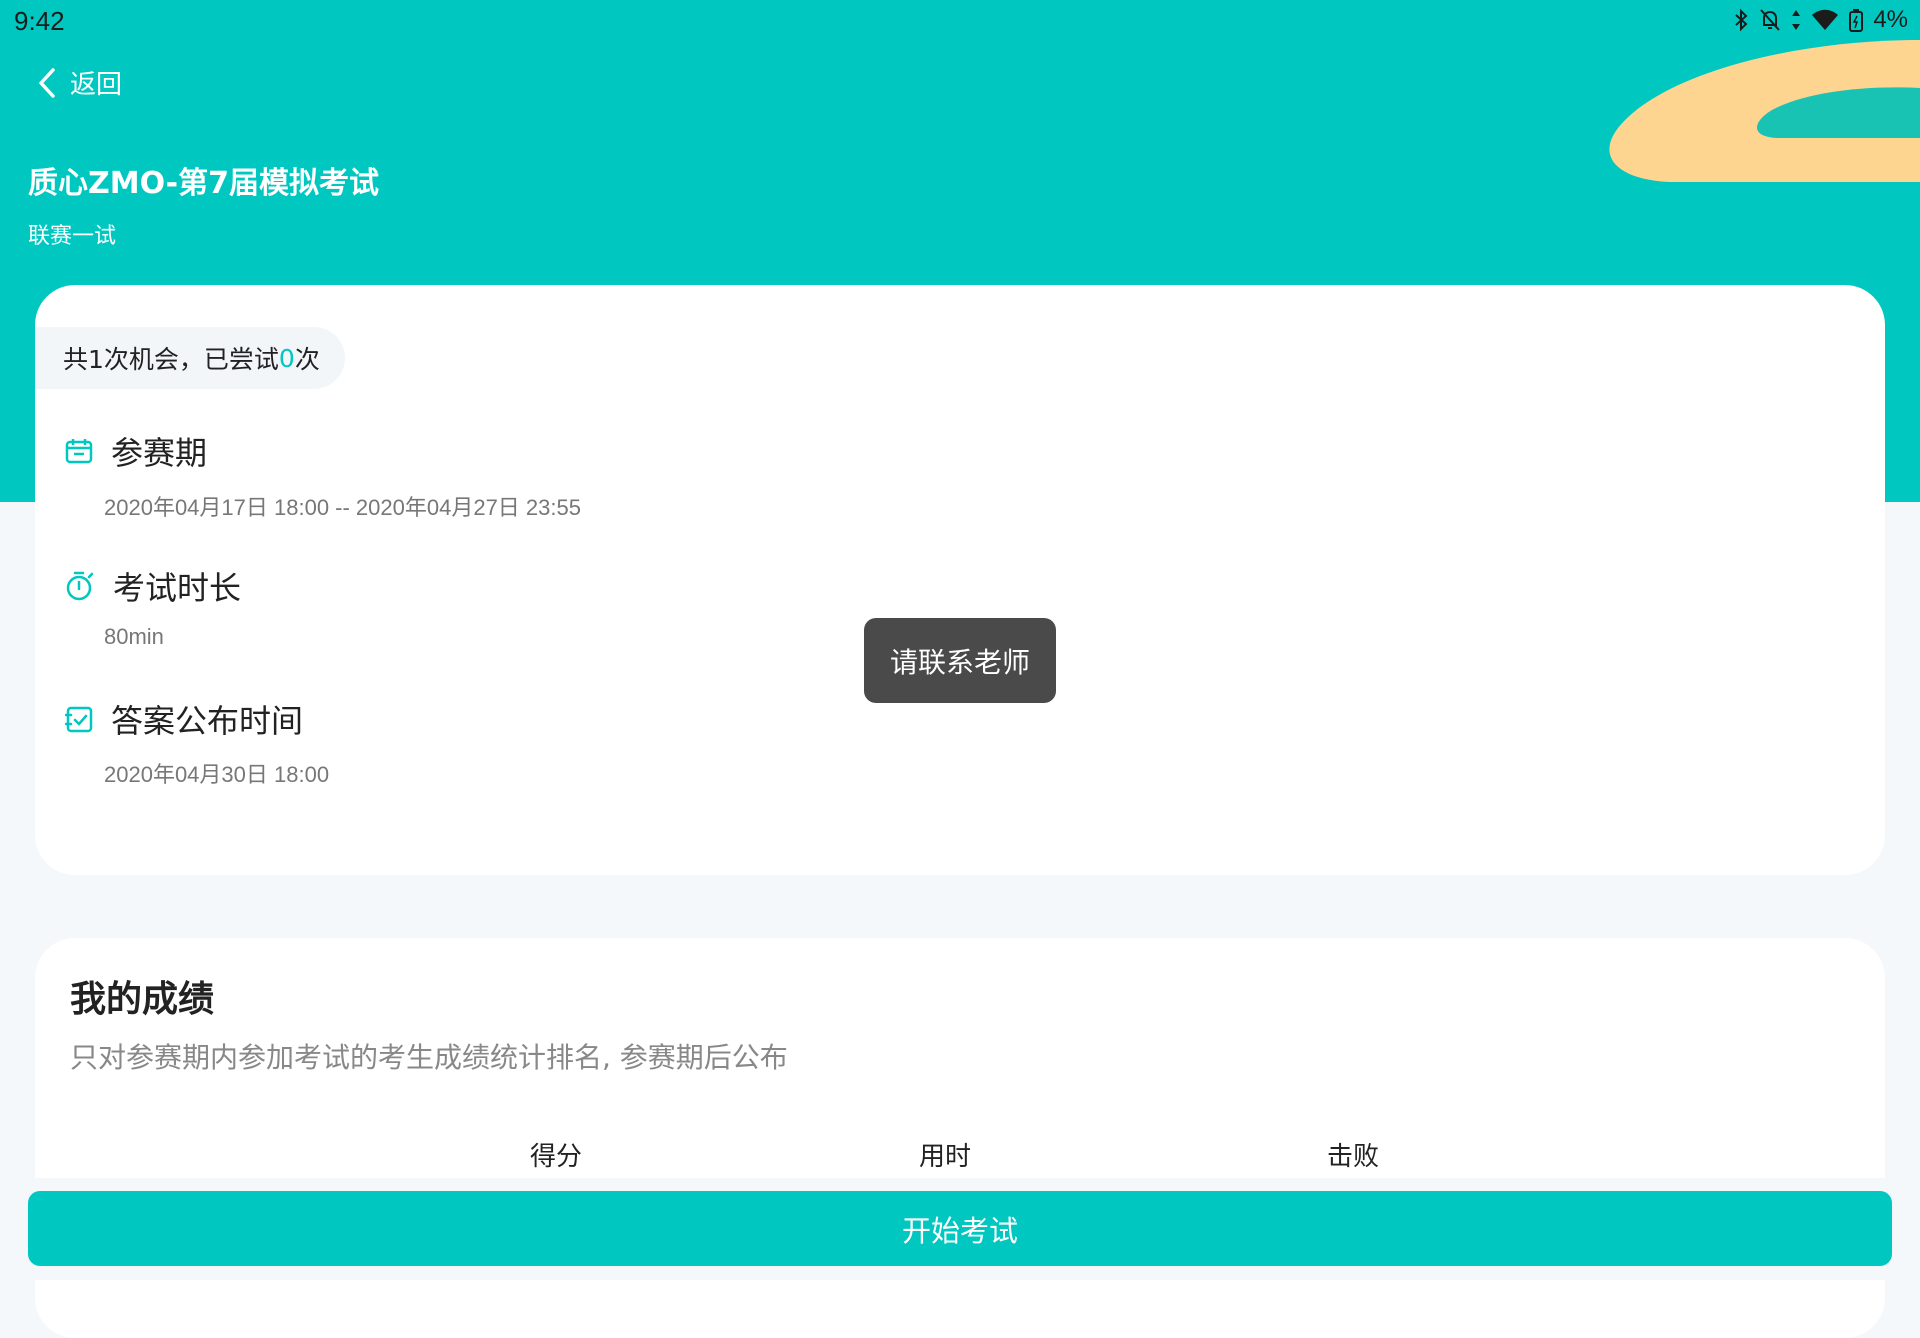 This screenshot has height=1338, width=1920. I want to click on stopwatch-icon, so click(80, 586).